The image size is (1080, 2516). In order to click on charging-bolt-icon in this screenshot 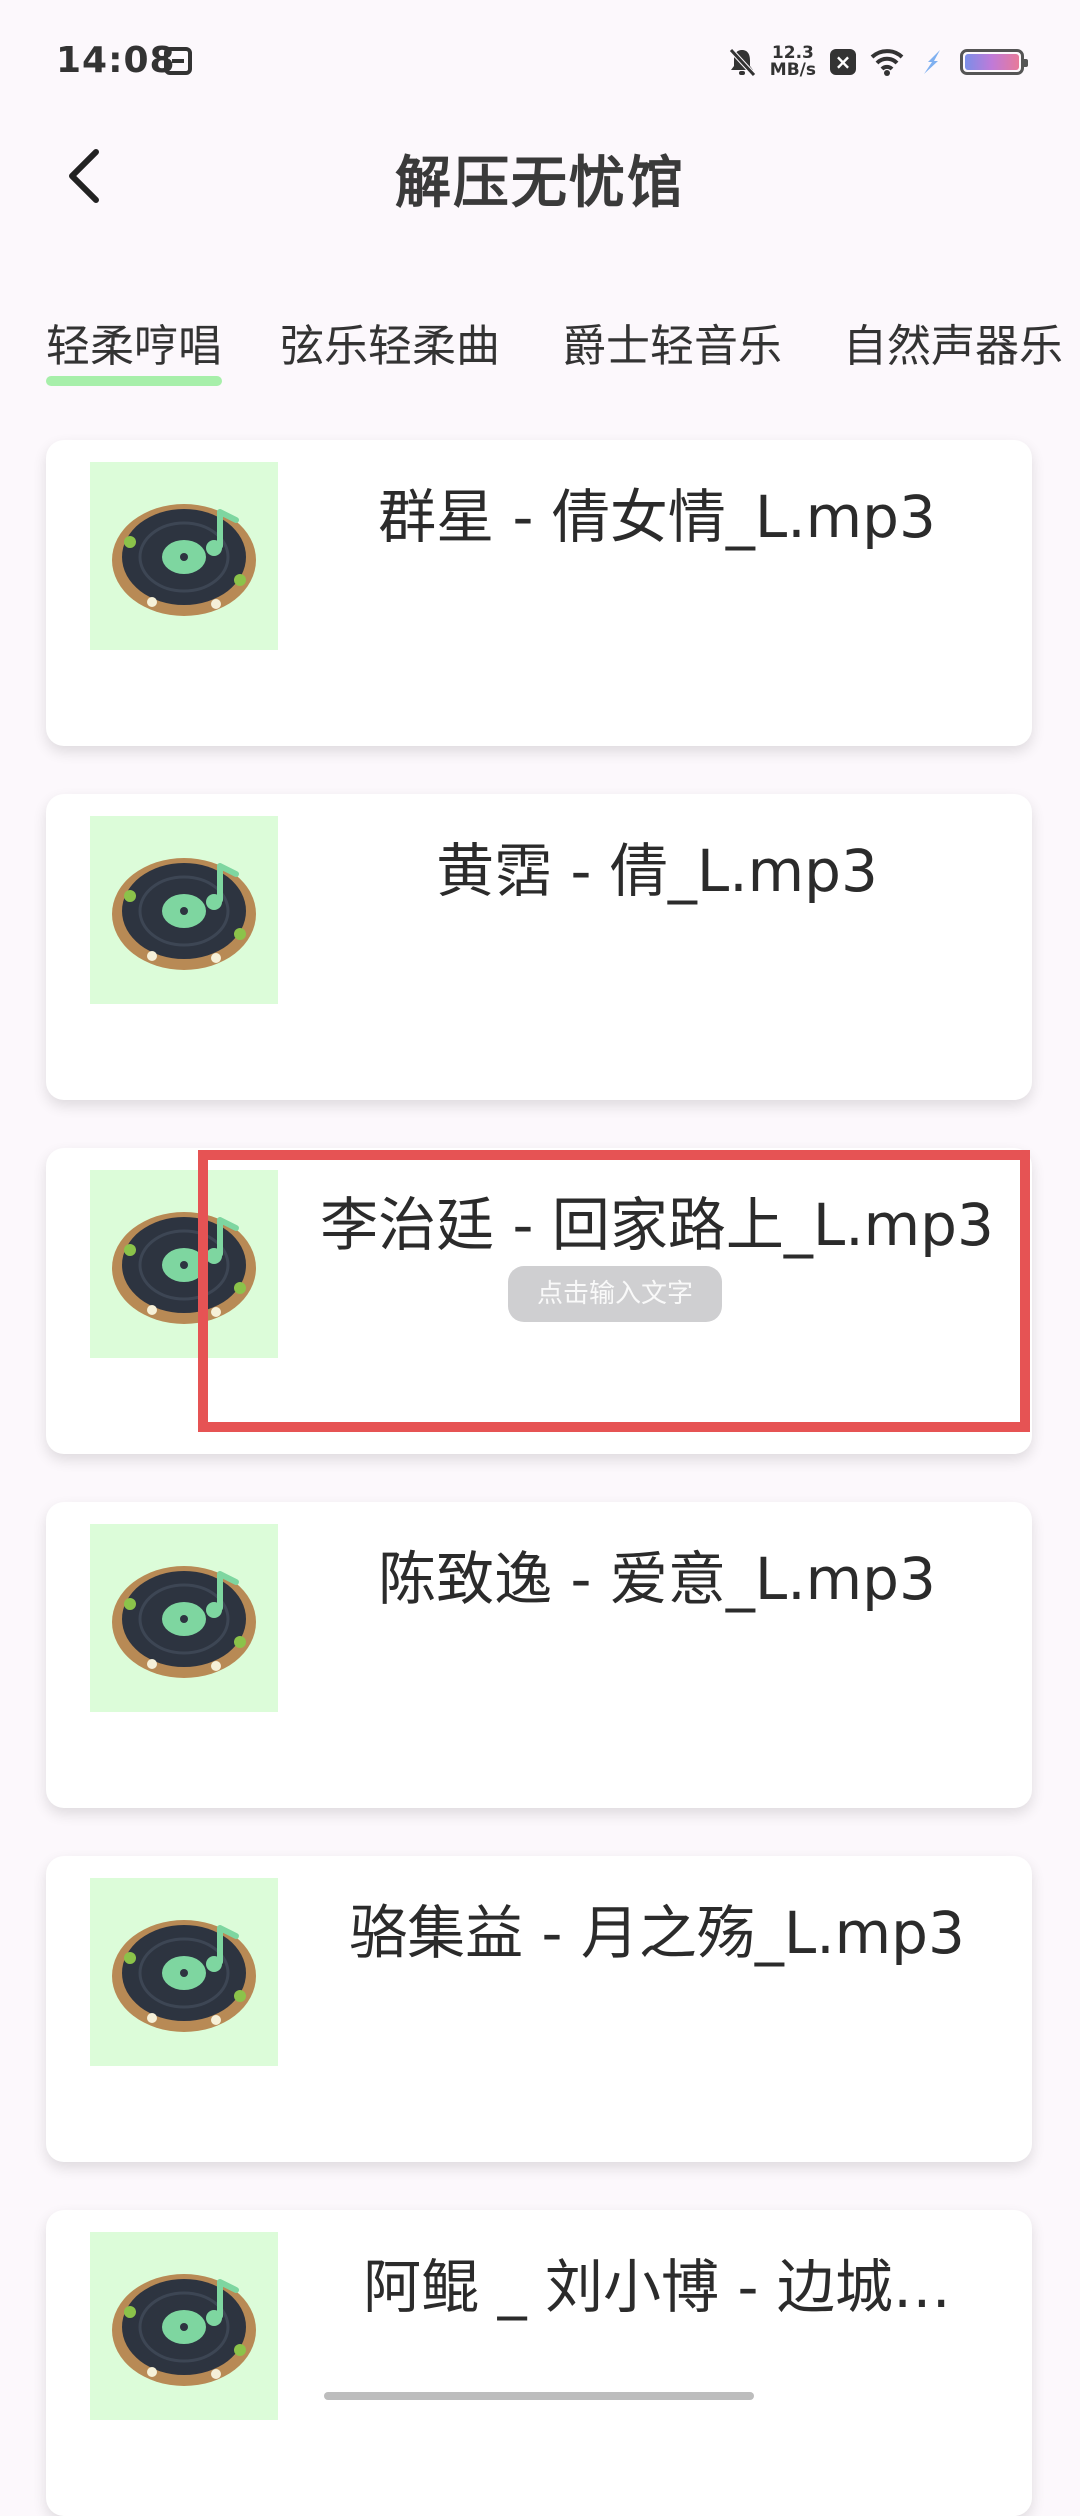, I will do `click(932, 62)`.